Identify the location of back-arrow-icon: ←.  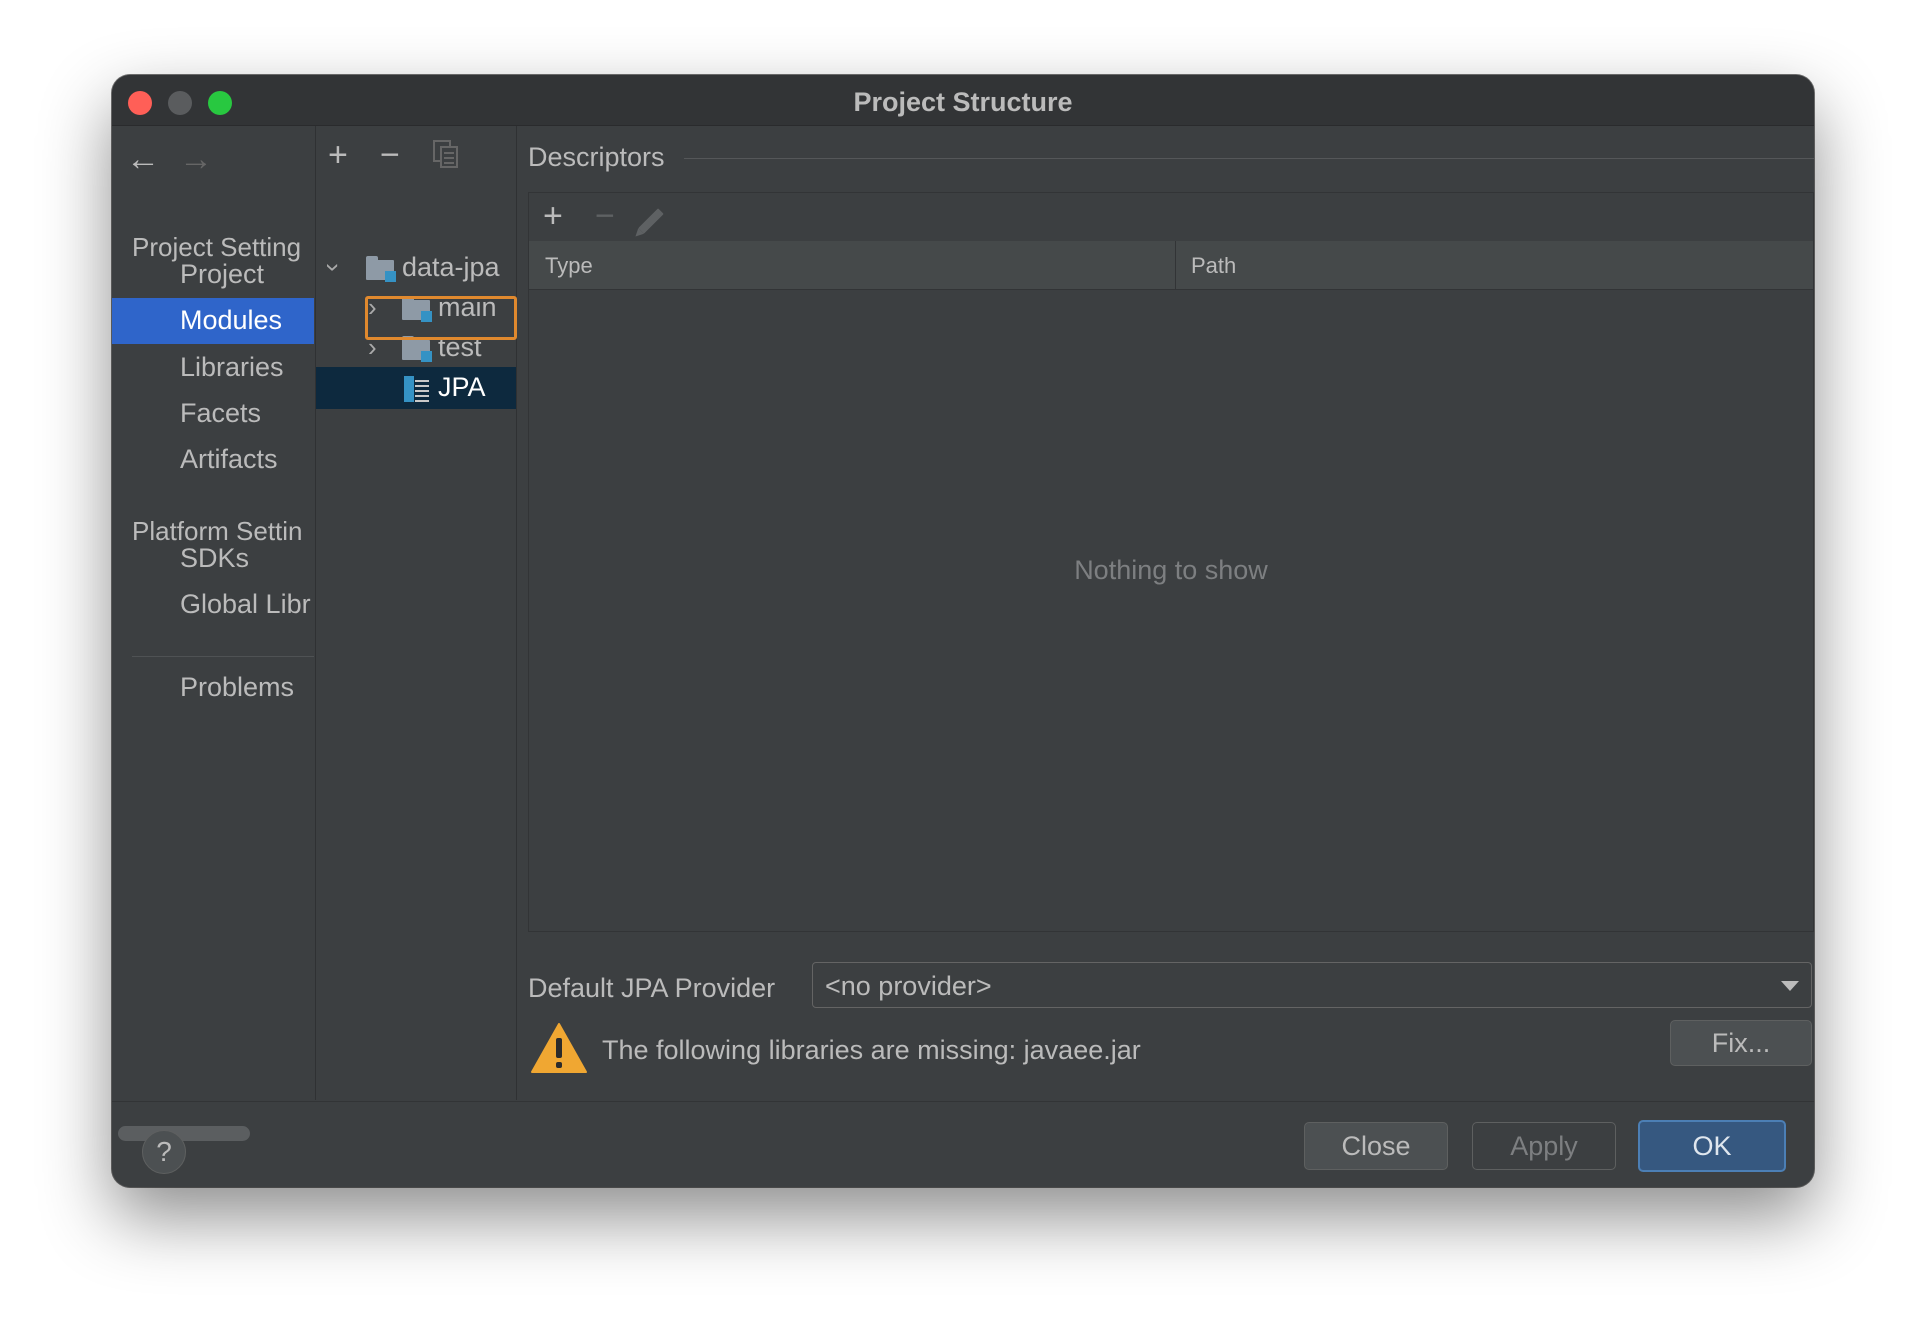
(143, 159).